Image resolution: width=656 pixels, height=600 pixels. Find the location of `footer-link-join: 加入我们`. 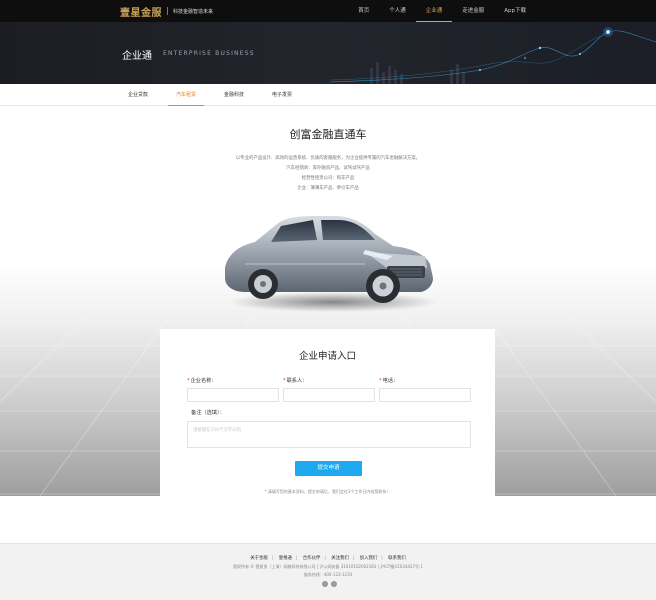

footer-link-join: 加入我们 is located at coordinates (369, 558).